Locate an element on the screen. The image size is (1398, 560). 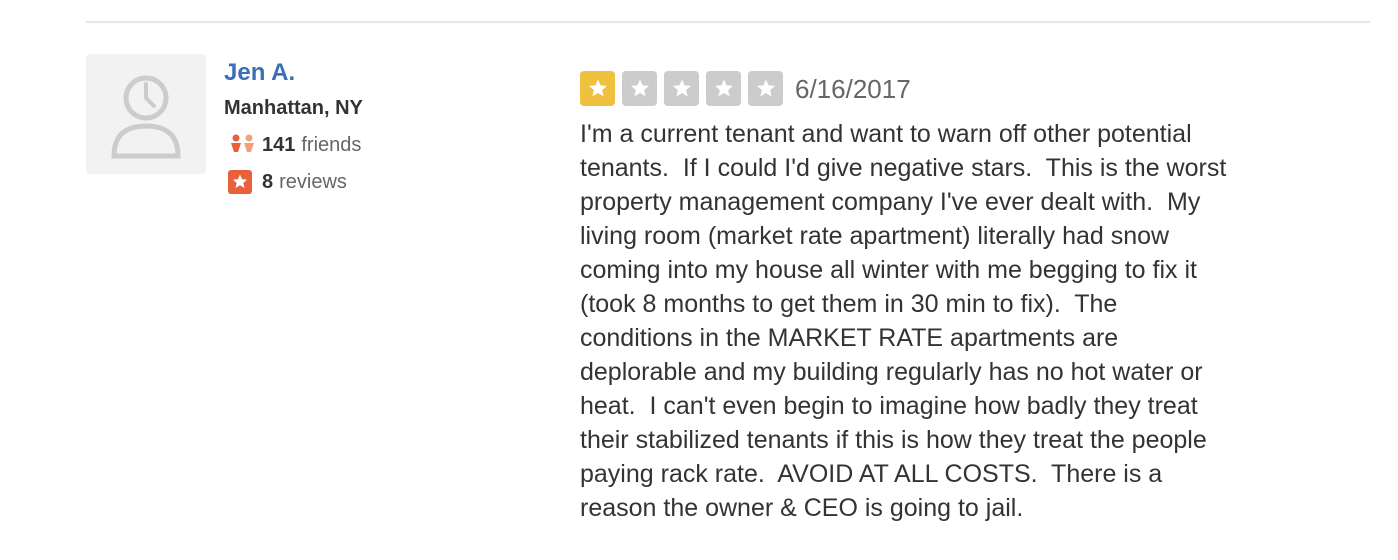
user-location: Manhattan, NY is located at coordinates (293, 108).